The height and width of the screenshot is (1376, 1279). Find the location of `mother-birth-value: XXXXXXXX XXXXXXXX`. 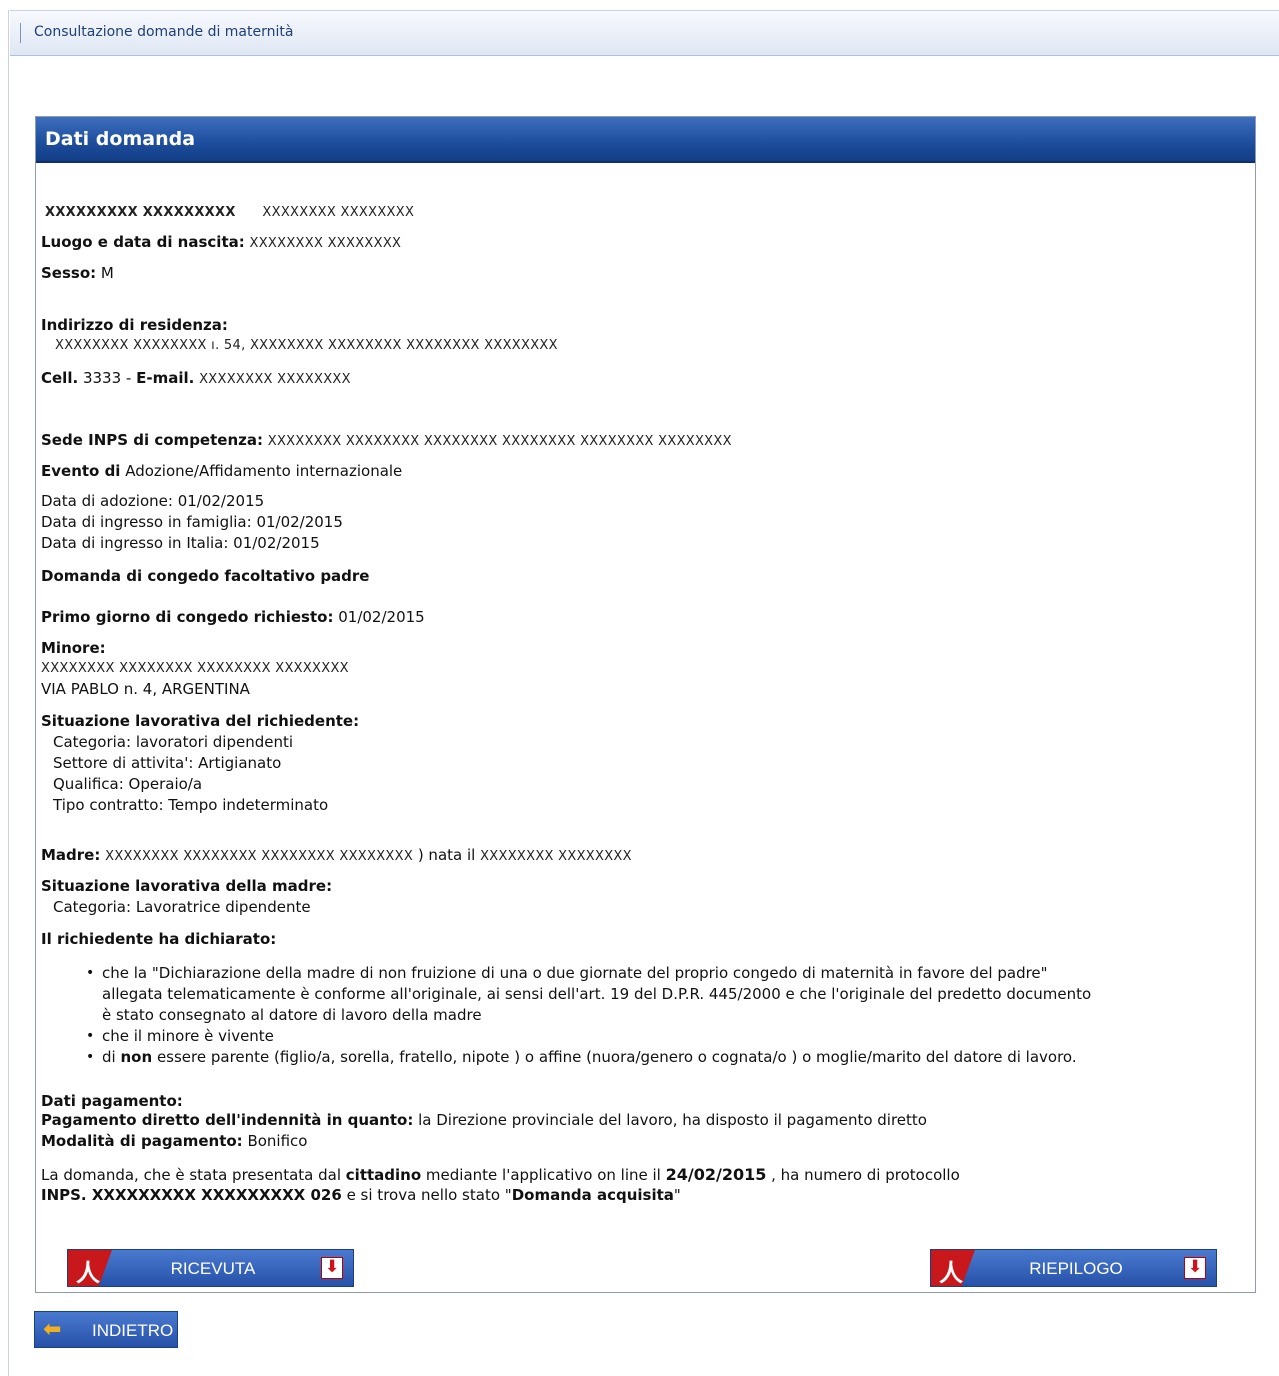

mother-birth-value: XXXXXXXX XXXXXXXX is located at coordinates (556, 856).